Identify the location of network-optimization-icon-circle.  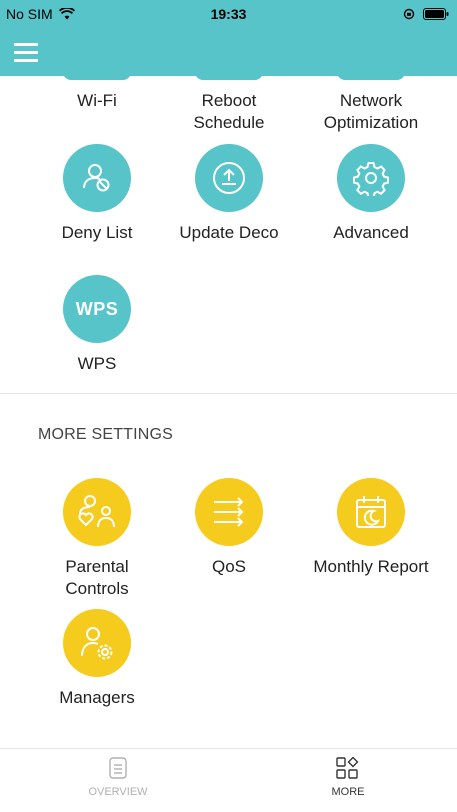
(371, 78).